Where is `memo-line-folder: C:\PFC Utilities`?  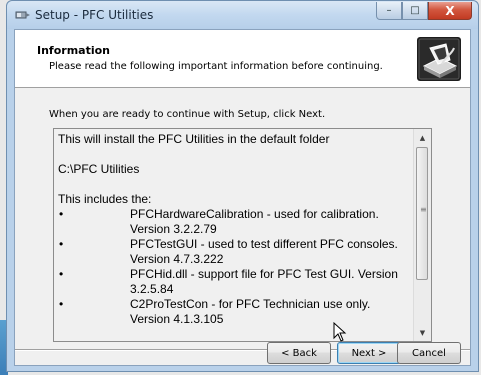
memo-line-folder: C:\PFC Utilities is located at coordinates (99, 169).